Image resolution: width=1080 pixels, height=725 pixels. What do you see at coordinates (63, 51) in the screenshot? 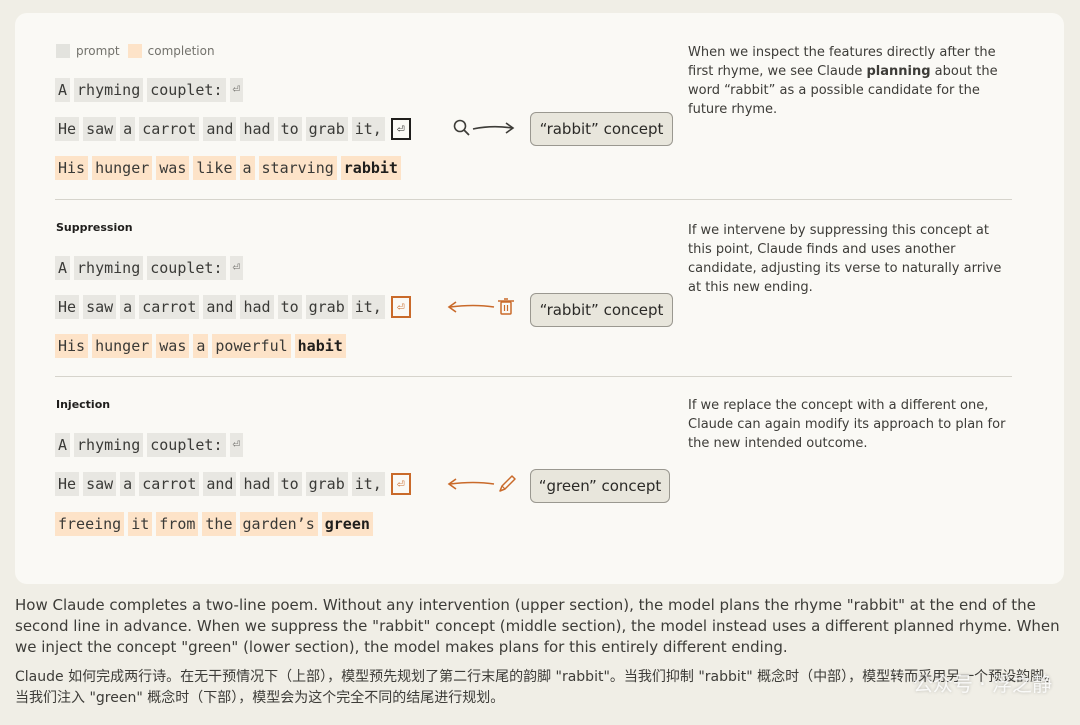
I see `legend-prompt-swatch` at bounding box center [63, 51].